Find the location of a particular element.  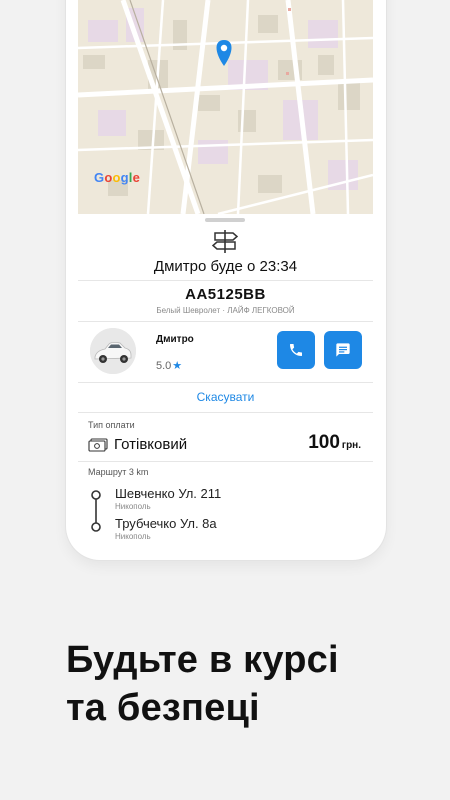

headline-line: та безпеці is located at coordinates (163, 708).